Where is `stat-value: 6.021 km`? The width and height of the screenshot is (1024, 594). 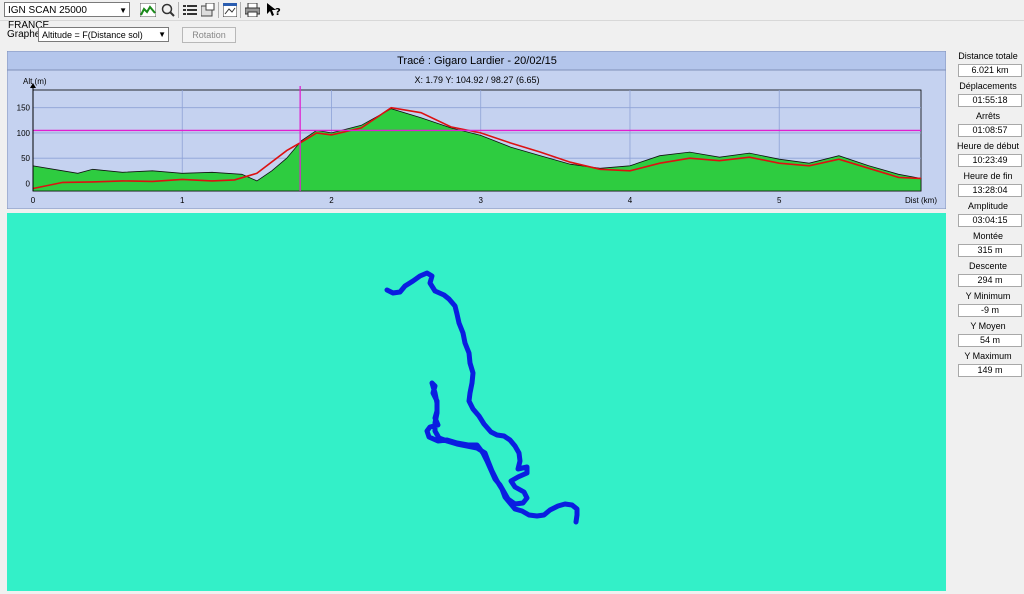 stat-value: 6.021 km is located at coordinates (990, 70).